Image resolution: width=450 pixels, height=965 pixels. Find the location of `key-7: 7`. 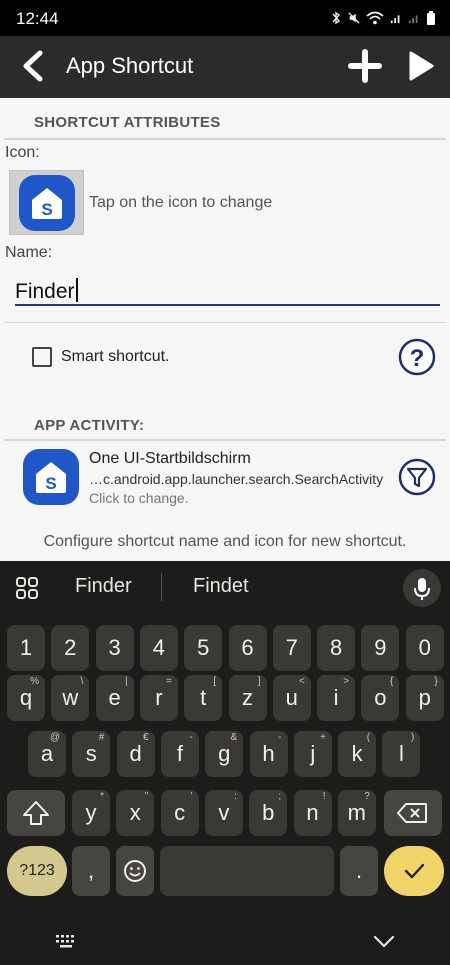

key-7: 7 is located at coordinates (291, 648).